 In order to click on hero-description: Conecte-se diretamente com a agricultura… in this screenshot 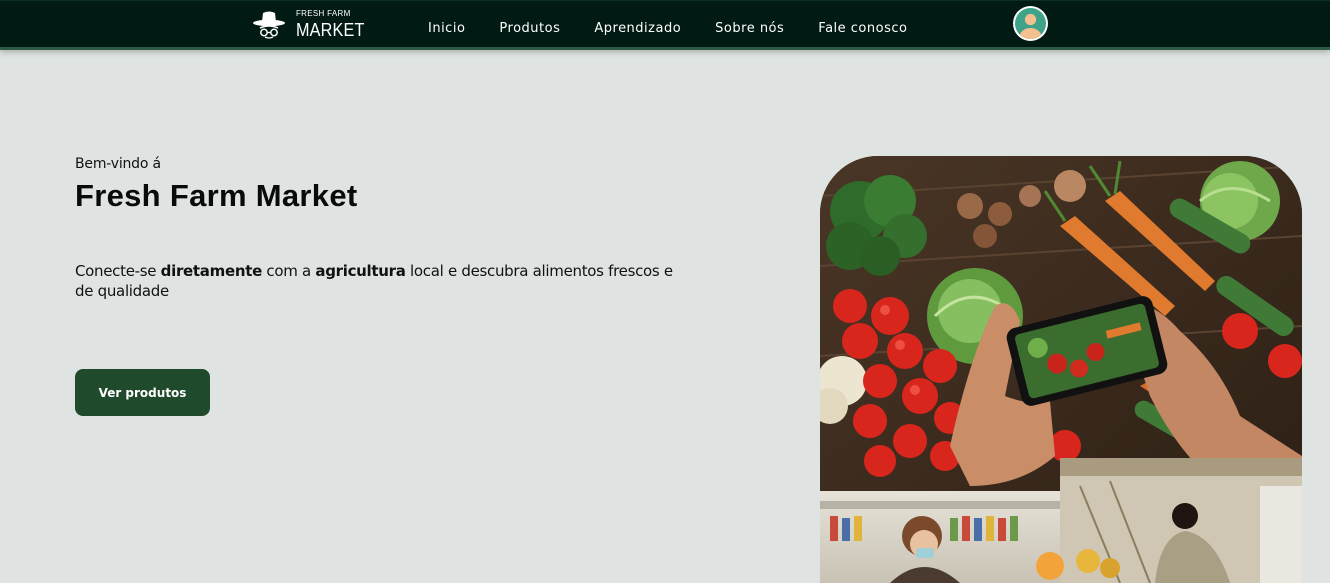, I will do `click(385, 281)`.